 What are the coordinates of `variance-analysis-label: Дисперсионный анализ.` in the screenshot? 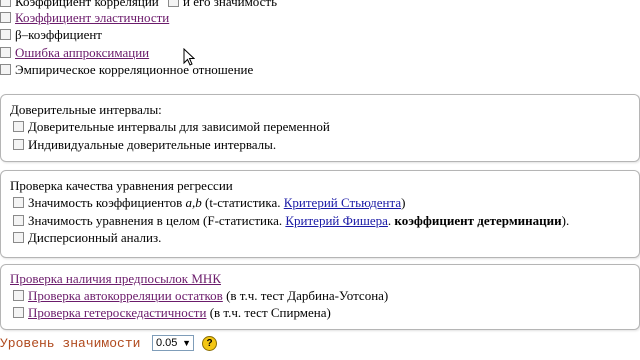 It's located at (95, 237).